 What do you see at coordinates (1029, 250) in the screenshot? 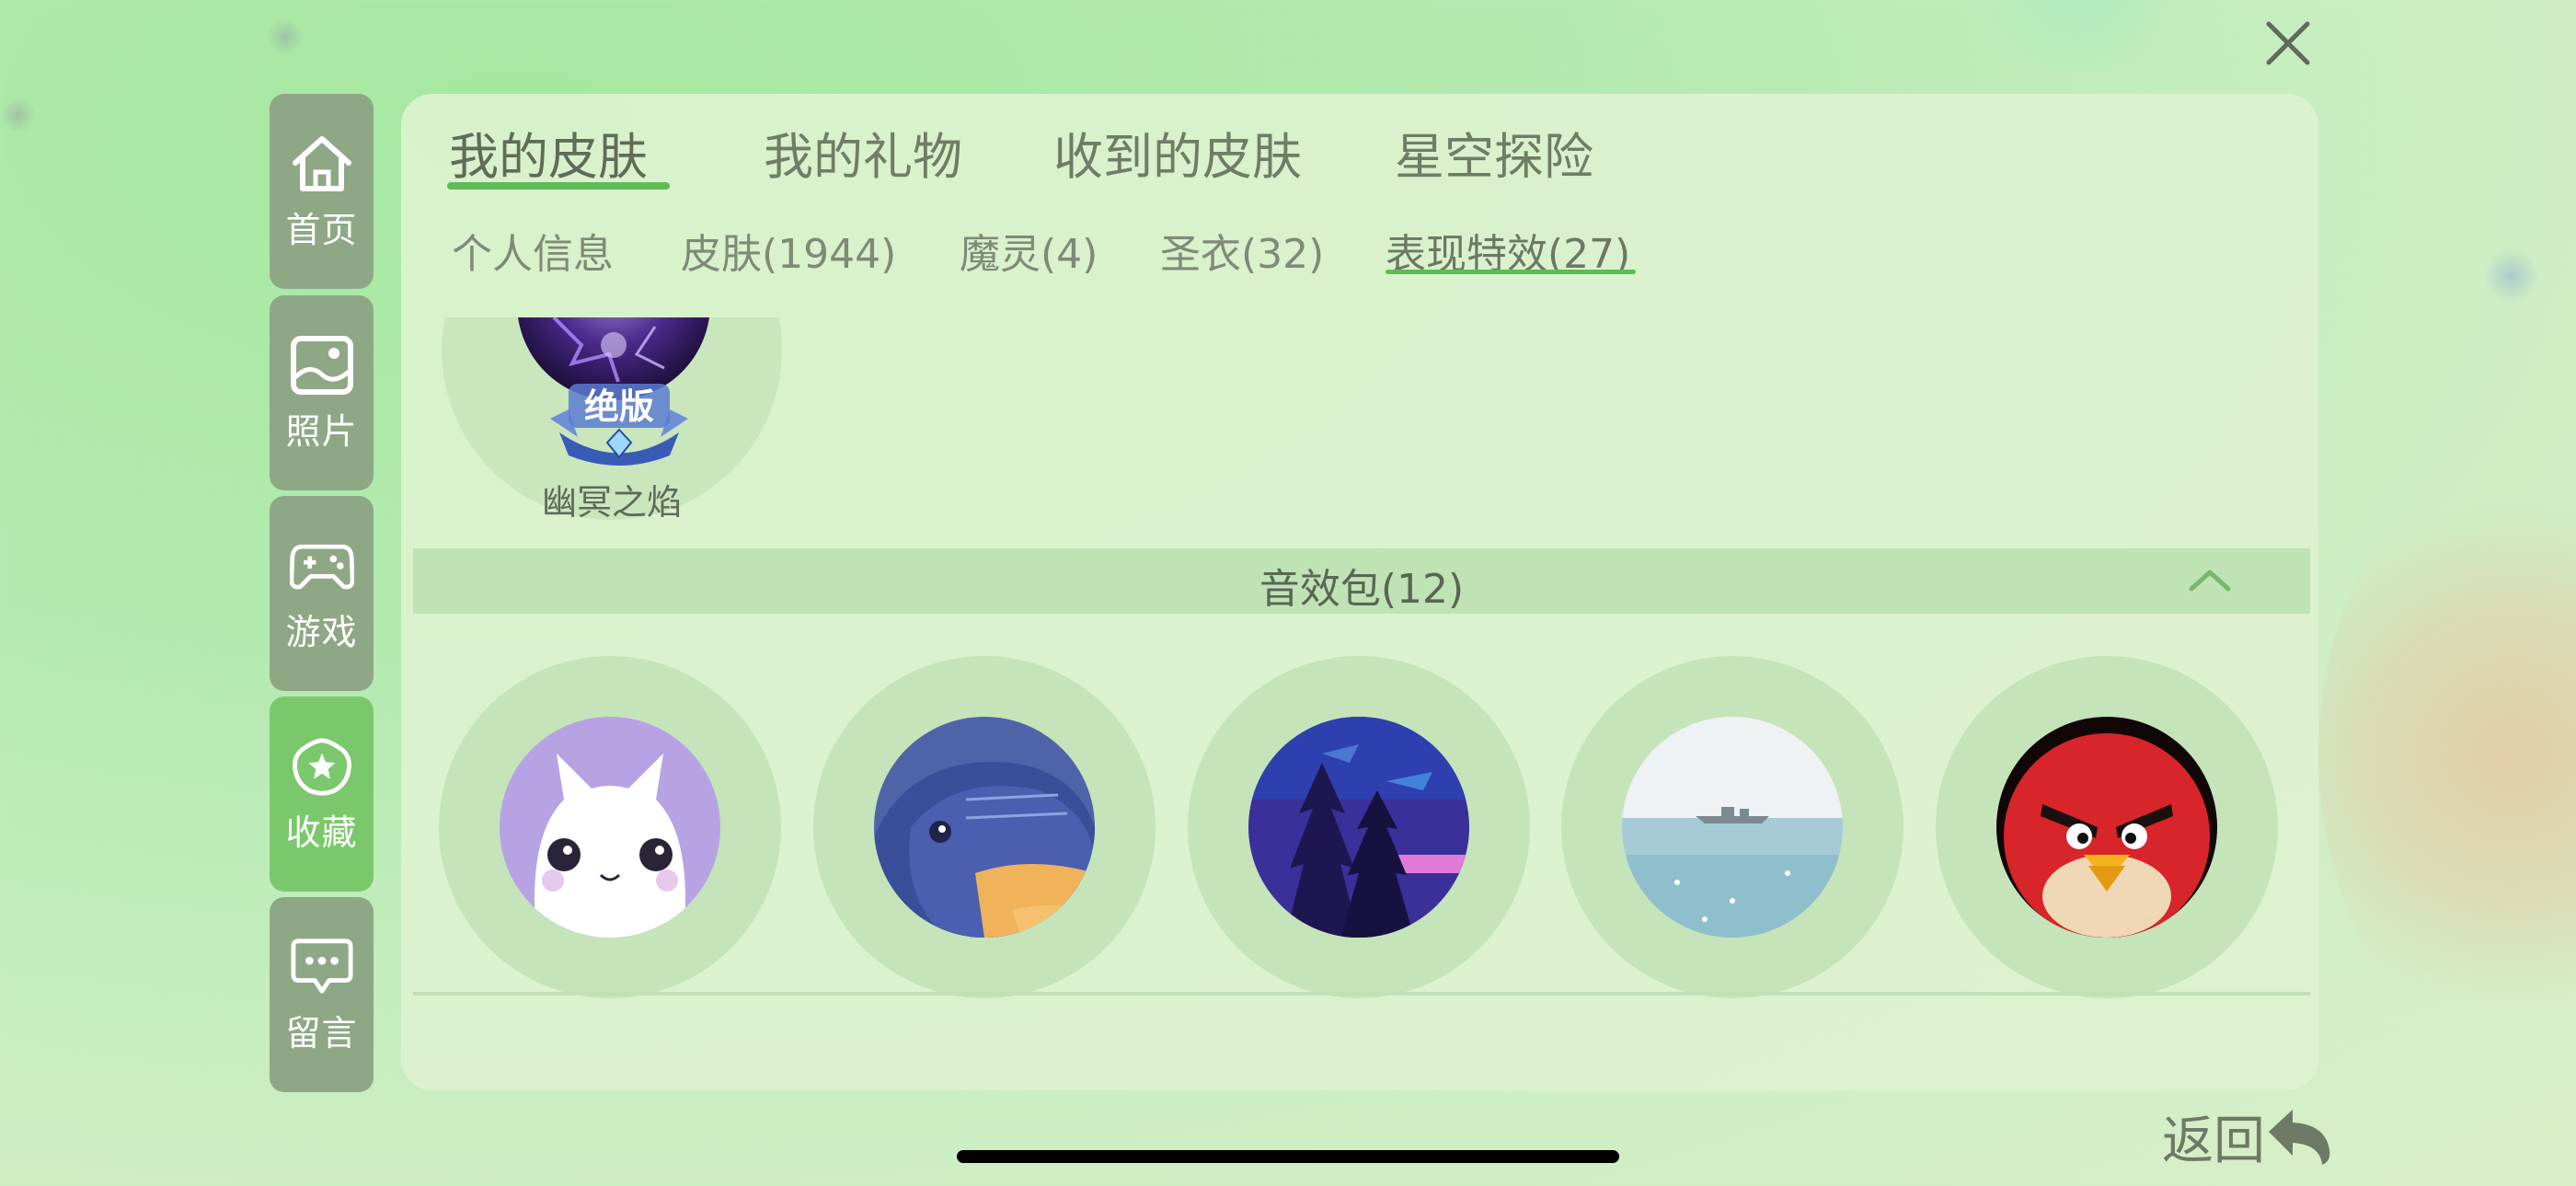
I see `subtab-spirits: 魔灵(4)` at bounding box center [1029, 250].